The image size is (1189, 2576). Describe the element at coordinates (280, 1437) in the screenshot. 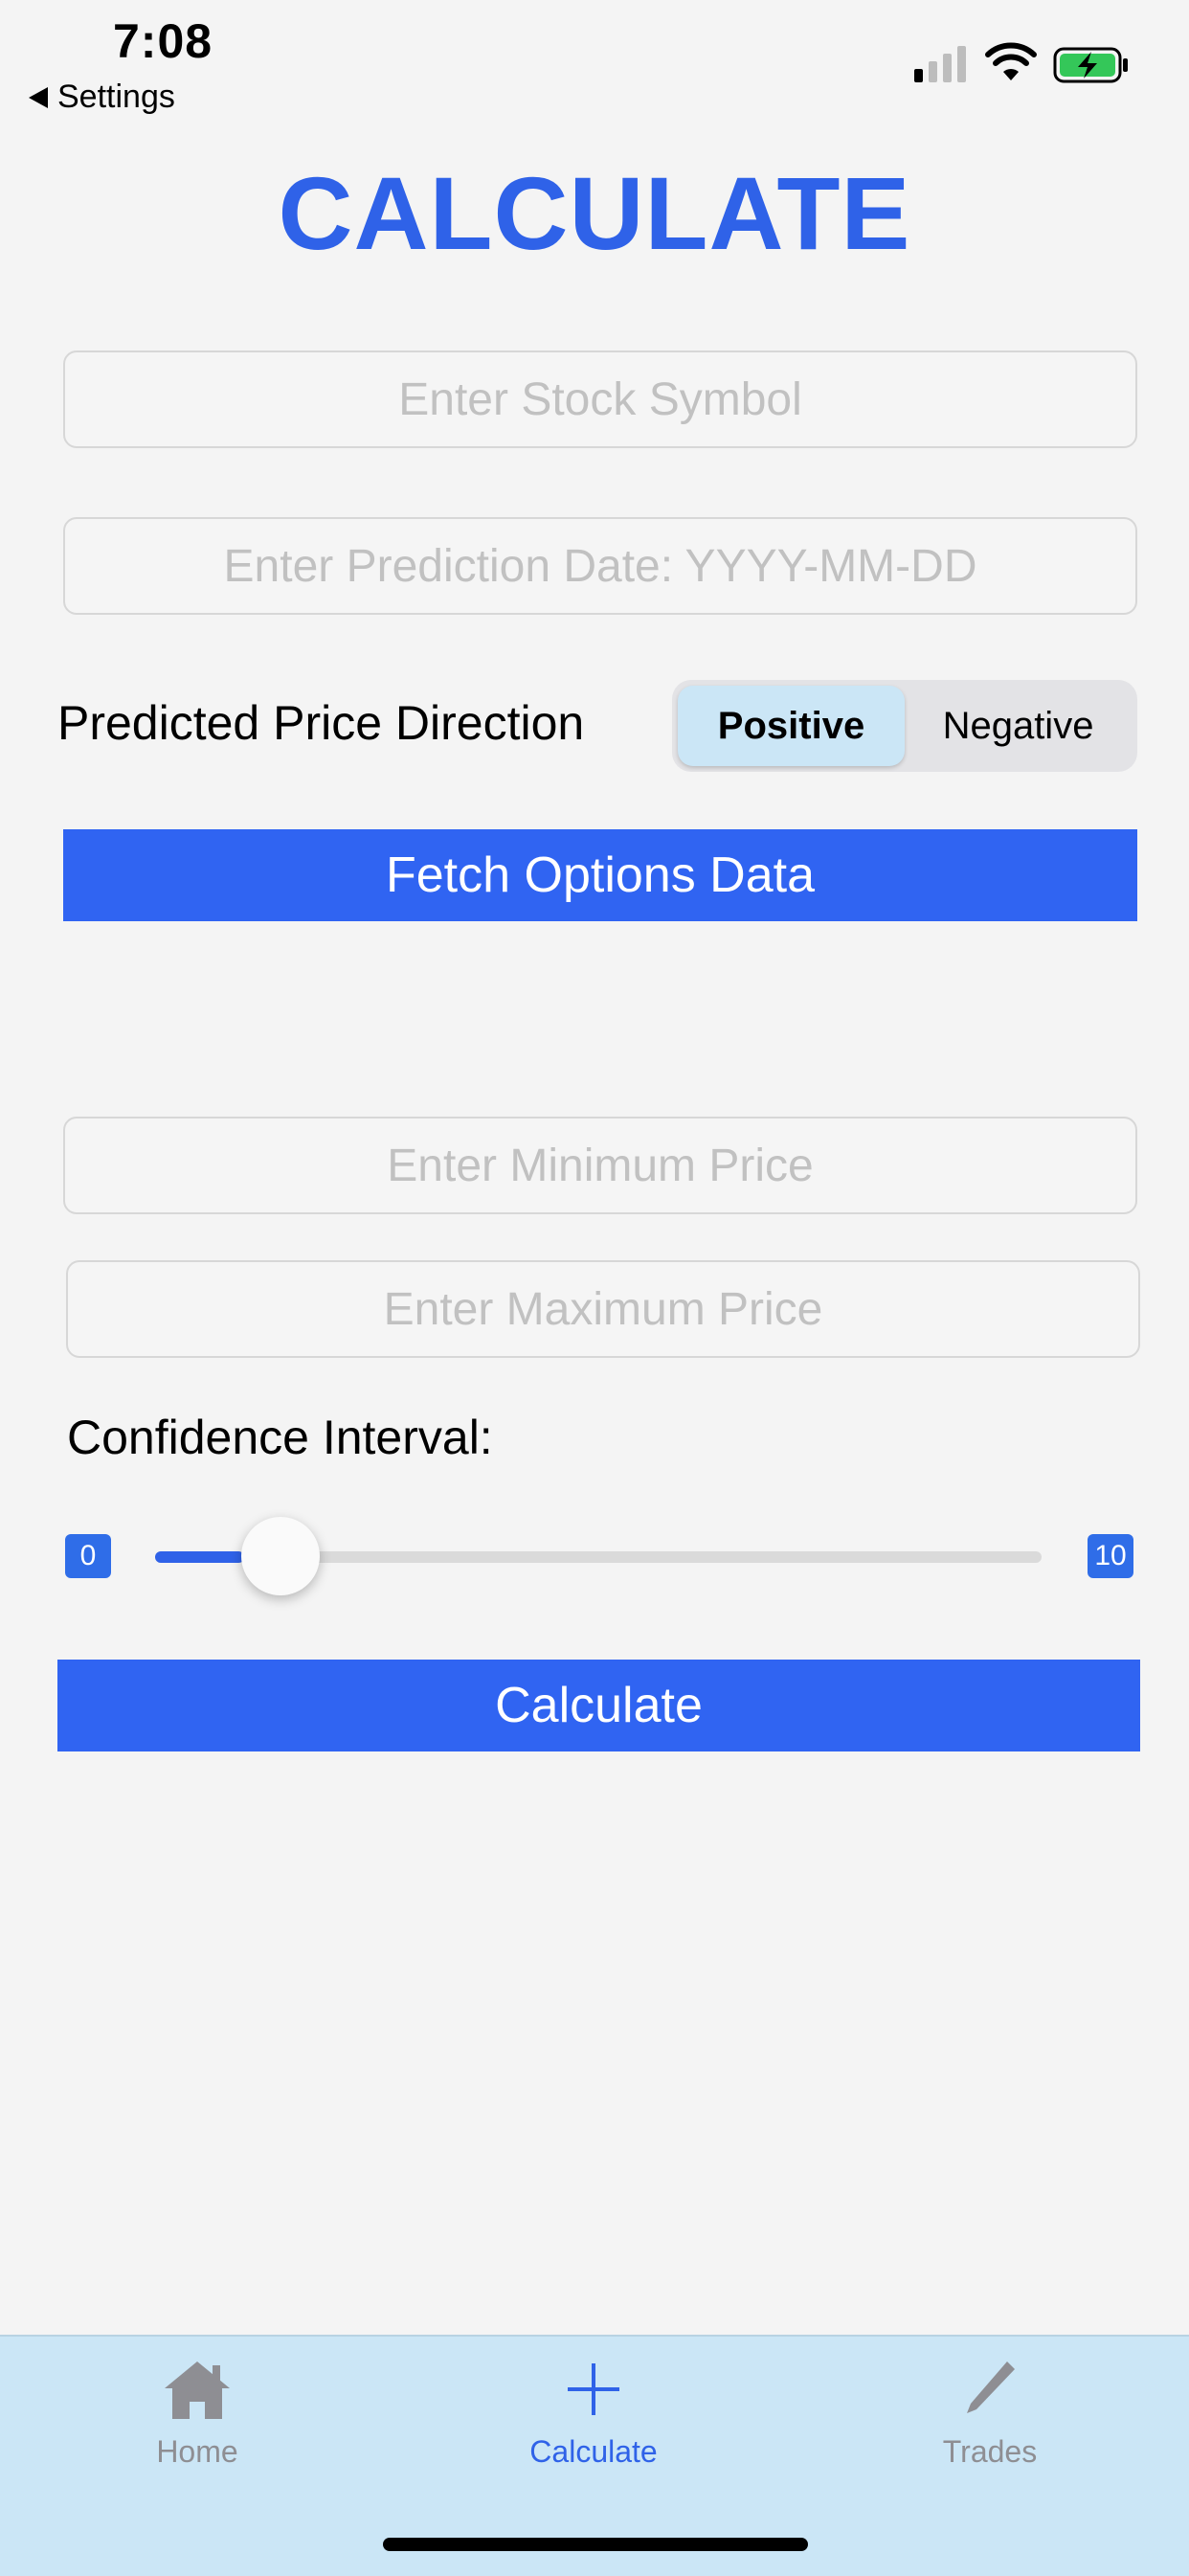

I see `confidence-interval-label: Confidence Interval:` at that location.